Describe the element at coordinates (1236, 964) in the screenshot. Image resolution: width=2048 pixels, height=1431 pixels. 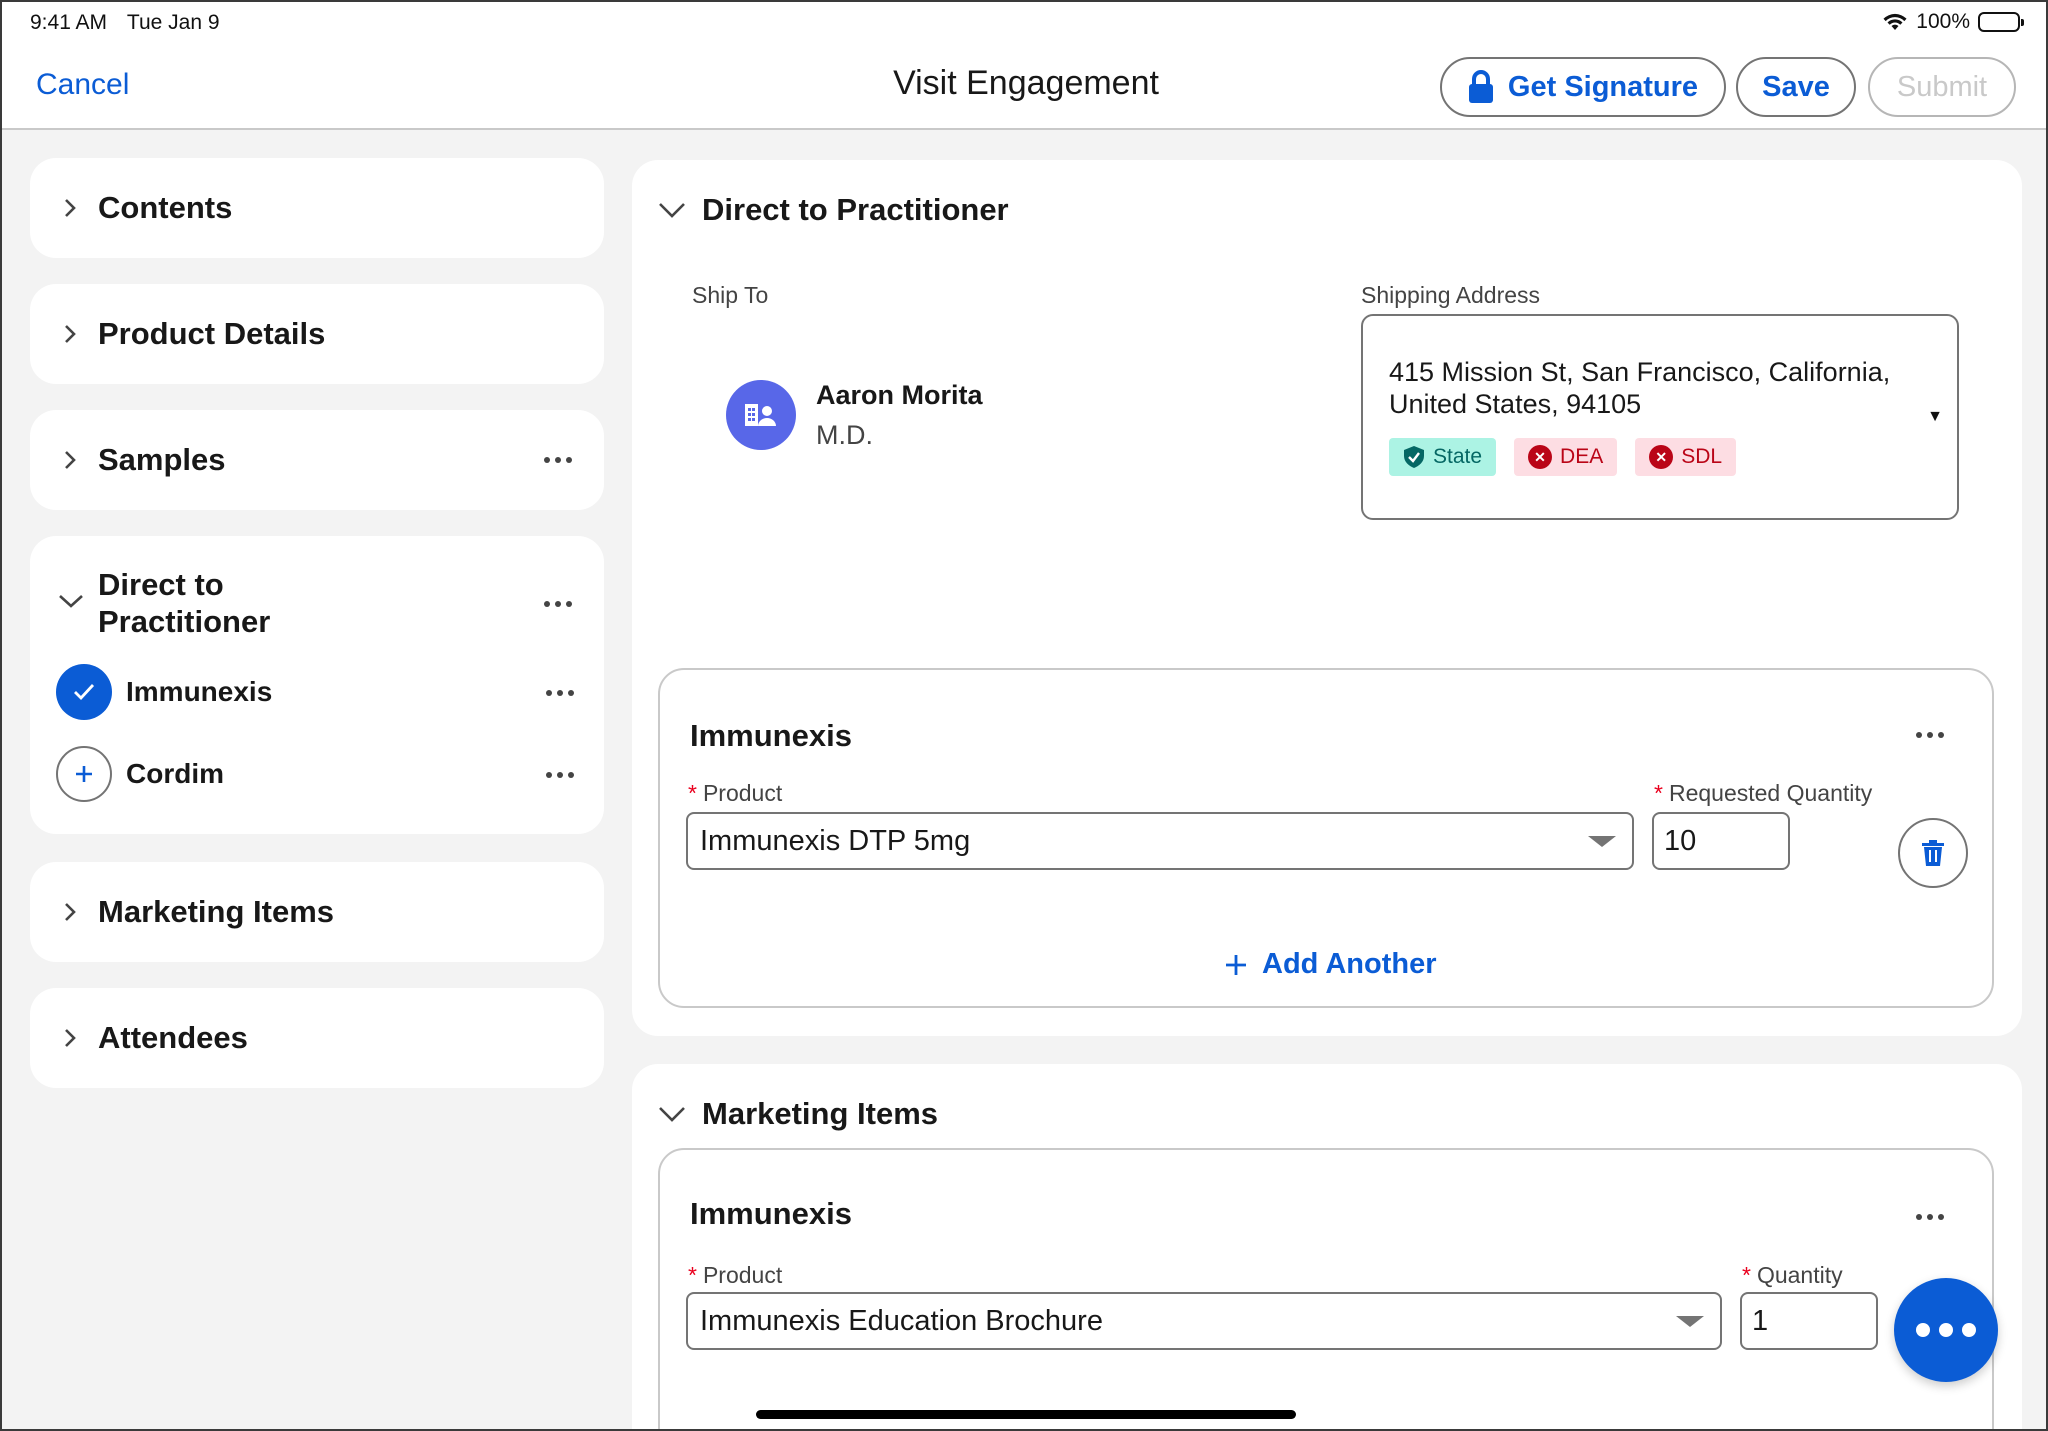
I see `plus-icon` at that location.